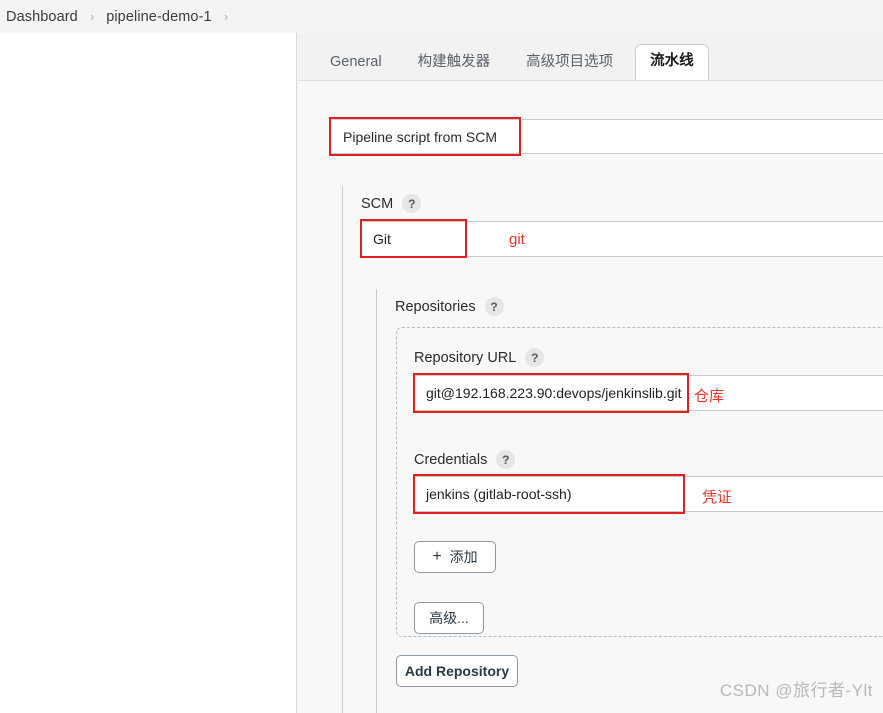  What do you see at coordinates (158, 17) in the screenshot?
I see `breadcrumb-item-pipeline-demo-1: pipeline-demo-1` at bounding box center [158, 17].